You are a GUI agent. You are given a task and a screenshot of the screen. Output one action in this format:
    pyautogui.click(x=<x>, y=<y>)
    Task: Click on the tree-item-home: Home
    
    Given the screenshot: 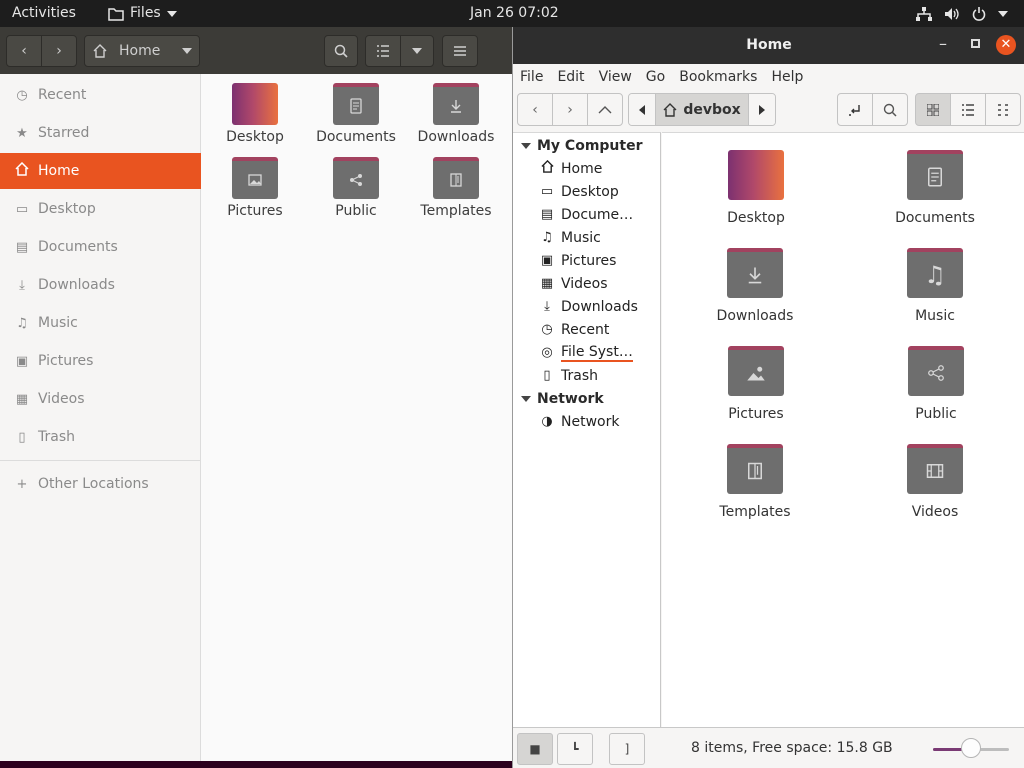 What is the action you would take?
    pyautogui.click(x=570, y=168)
    